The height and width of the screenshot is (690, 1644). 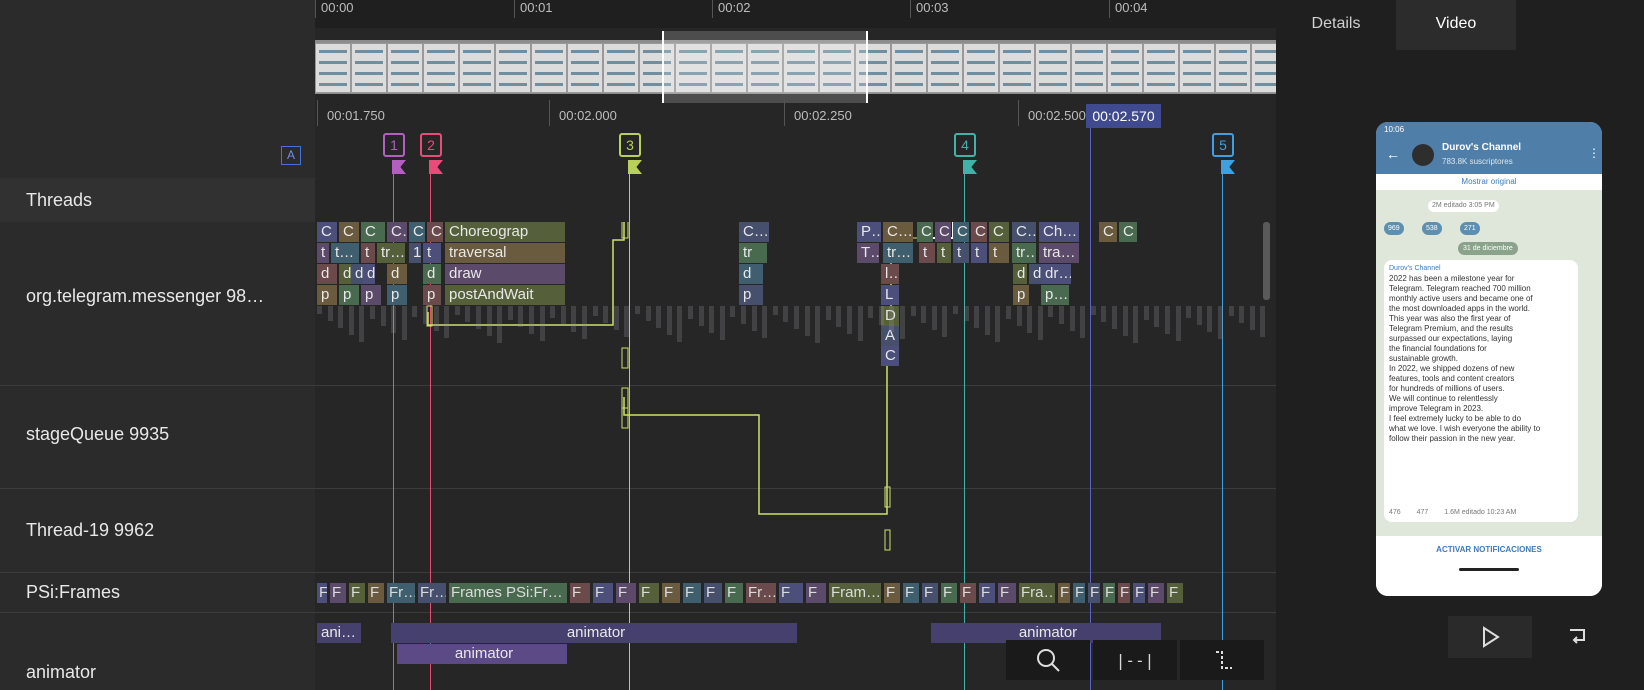 I want to click on tab-details: Details, so click(x=1336, y=25).